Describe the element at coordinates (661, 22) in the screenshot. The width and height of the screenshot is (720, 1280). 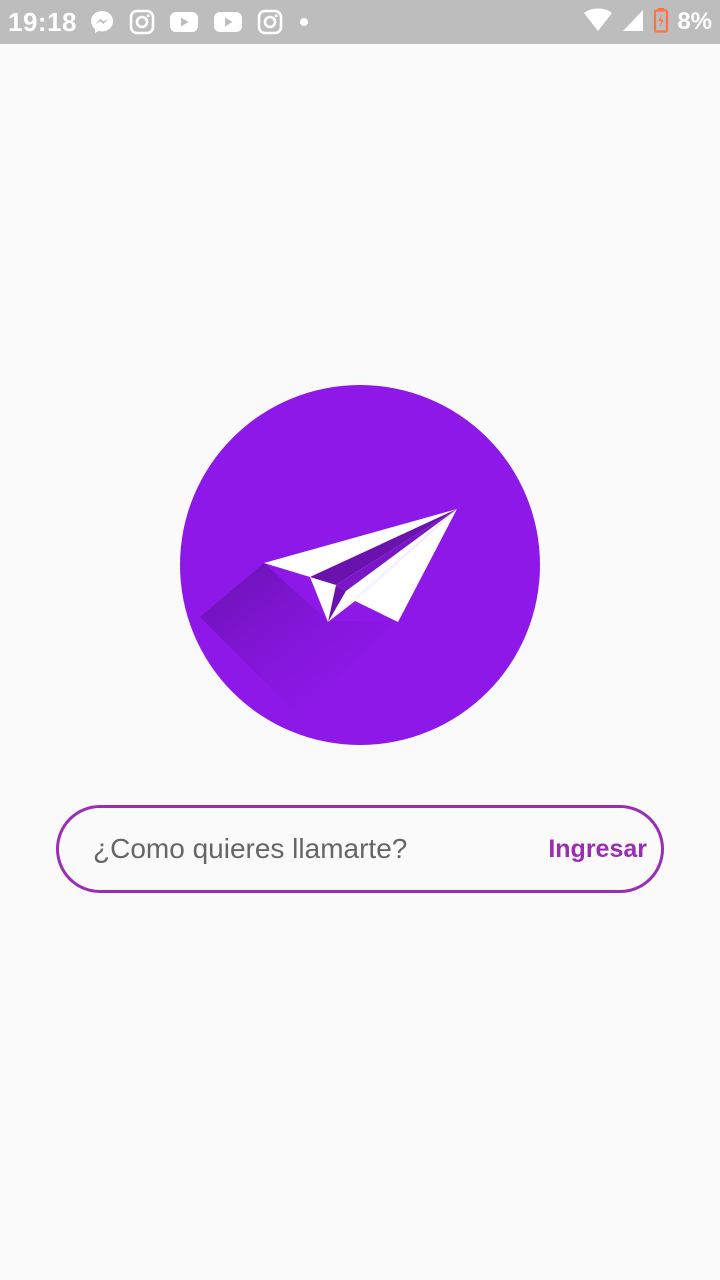
I see `battery-low-icon` at that location.